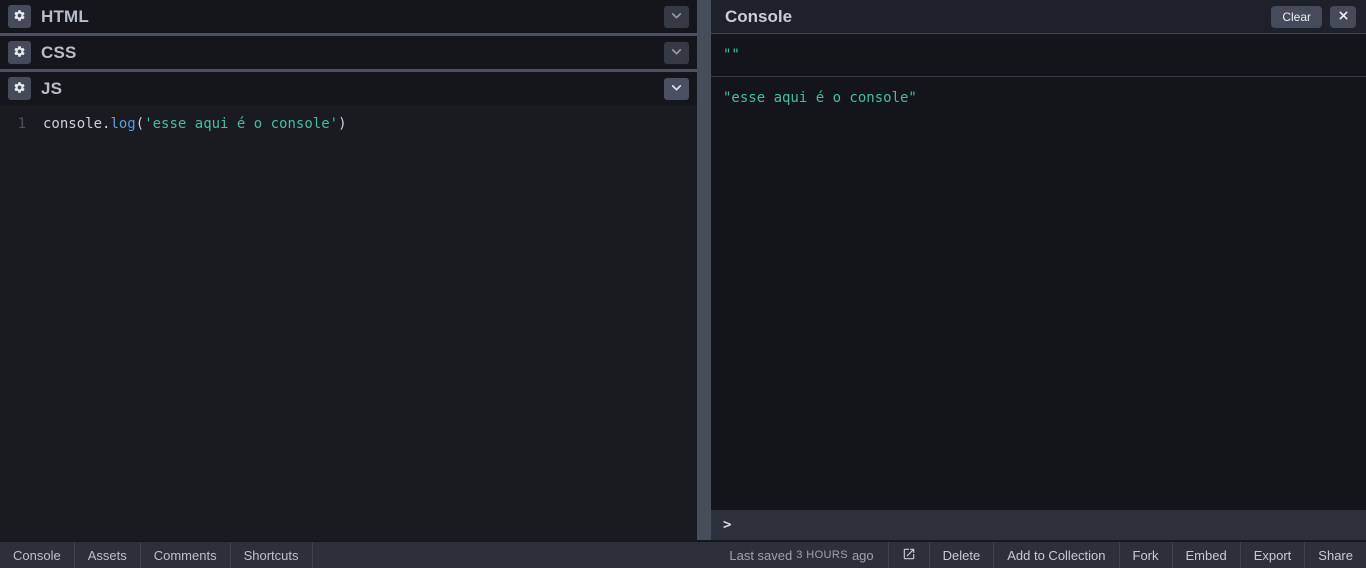 This screenshot has width=1366, height=568. Describe the element at coordinates (761, 555) in the screenshot. I see `last-saved-prefix: Last saved` at that location.